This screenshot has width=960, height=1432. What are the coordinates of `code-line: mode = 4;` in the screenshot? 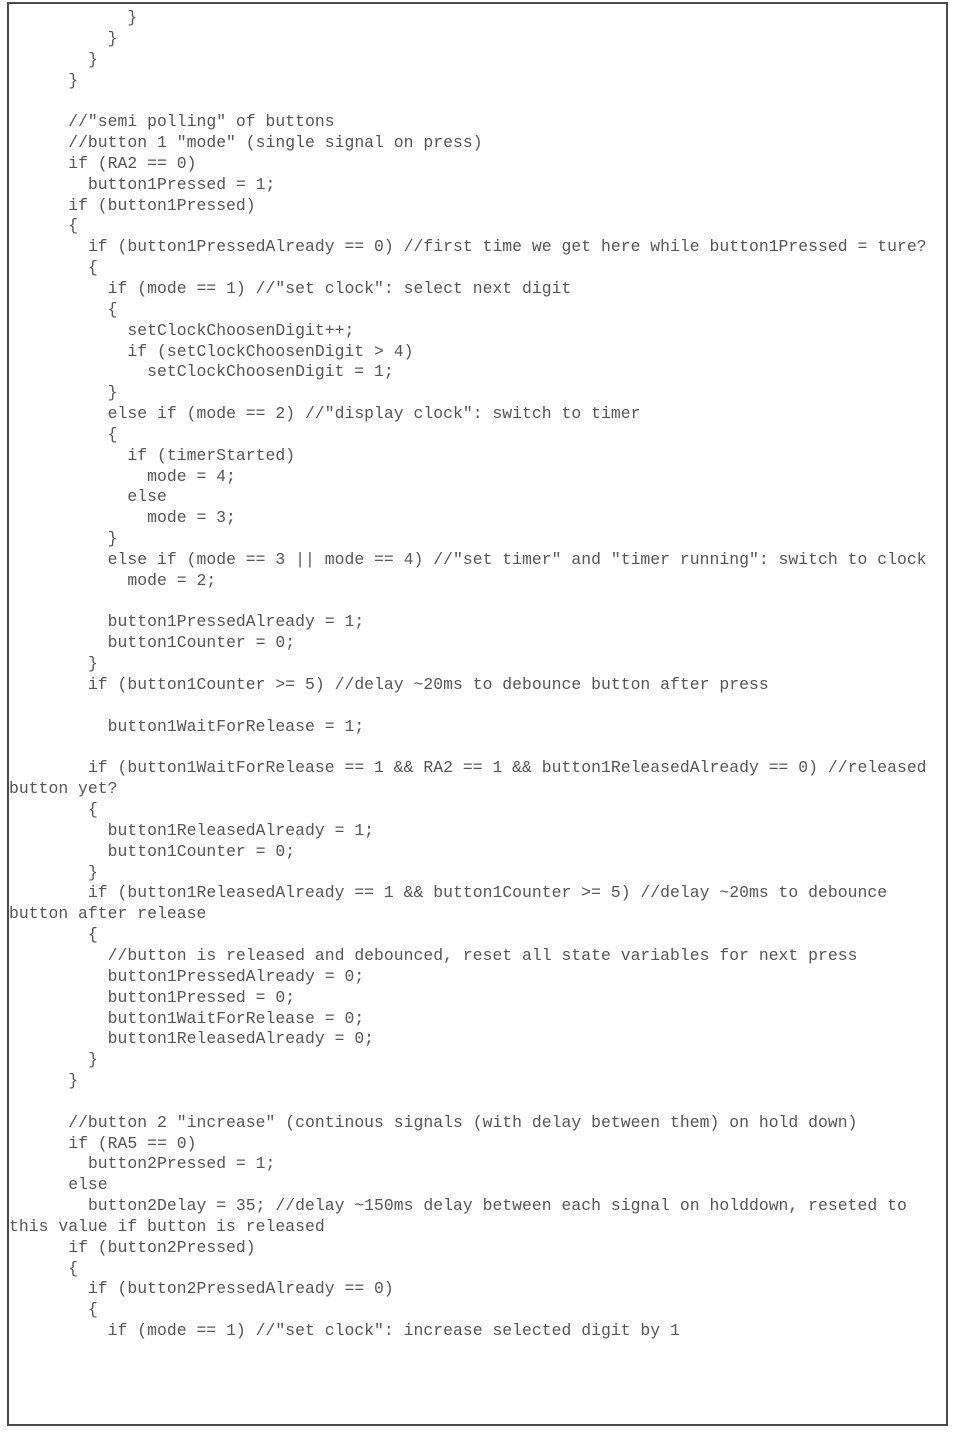 It's located at (122, 476).